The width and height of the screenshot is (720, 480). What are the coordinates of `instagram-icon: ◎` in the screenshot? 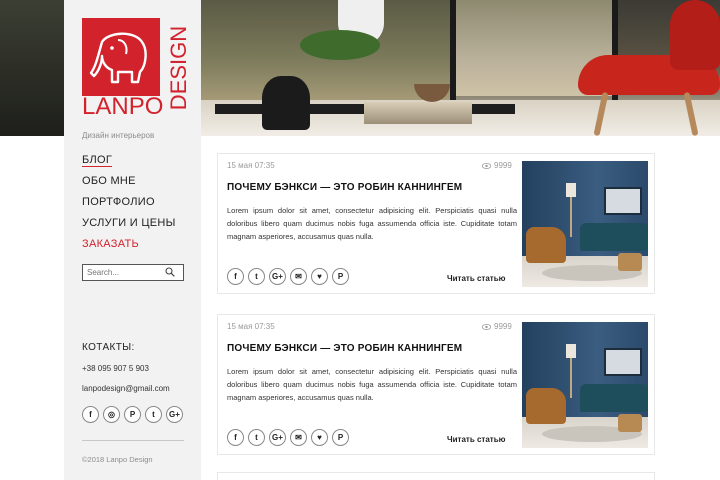 It's located at (111, 414).